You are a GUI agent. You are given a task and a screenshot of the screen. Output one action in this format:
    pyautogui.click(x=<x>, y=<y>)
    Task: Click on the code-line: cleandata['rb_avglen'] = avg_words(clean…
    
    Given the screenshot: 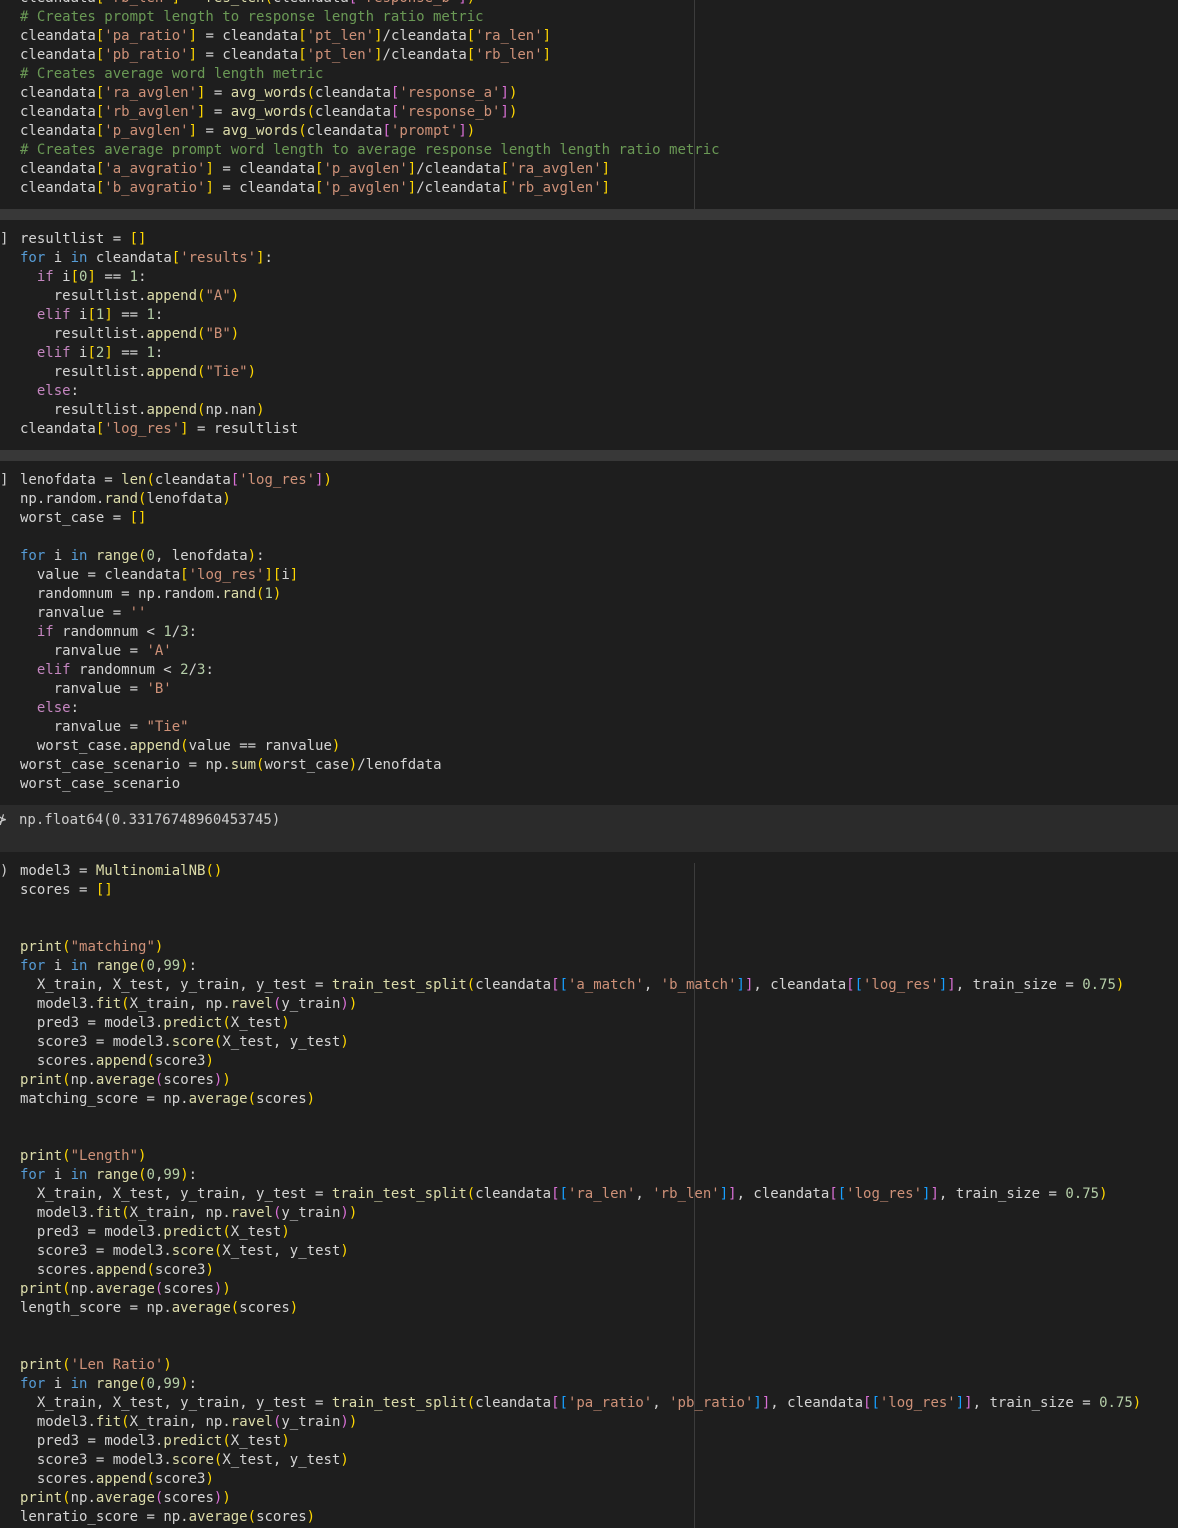 What is the action you would take?
    pyautogui.click(x=268, y=112)
    